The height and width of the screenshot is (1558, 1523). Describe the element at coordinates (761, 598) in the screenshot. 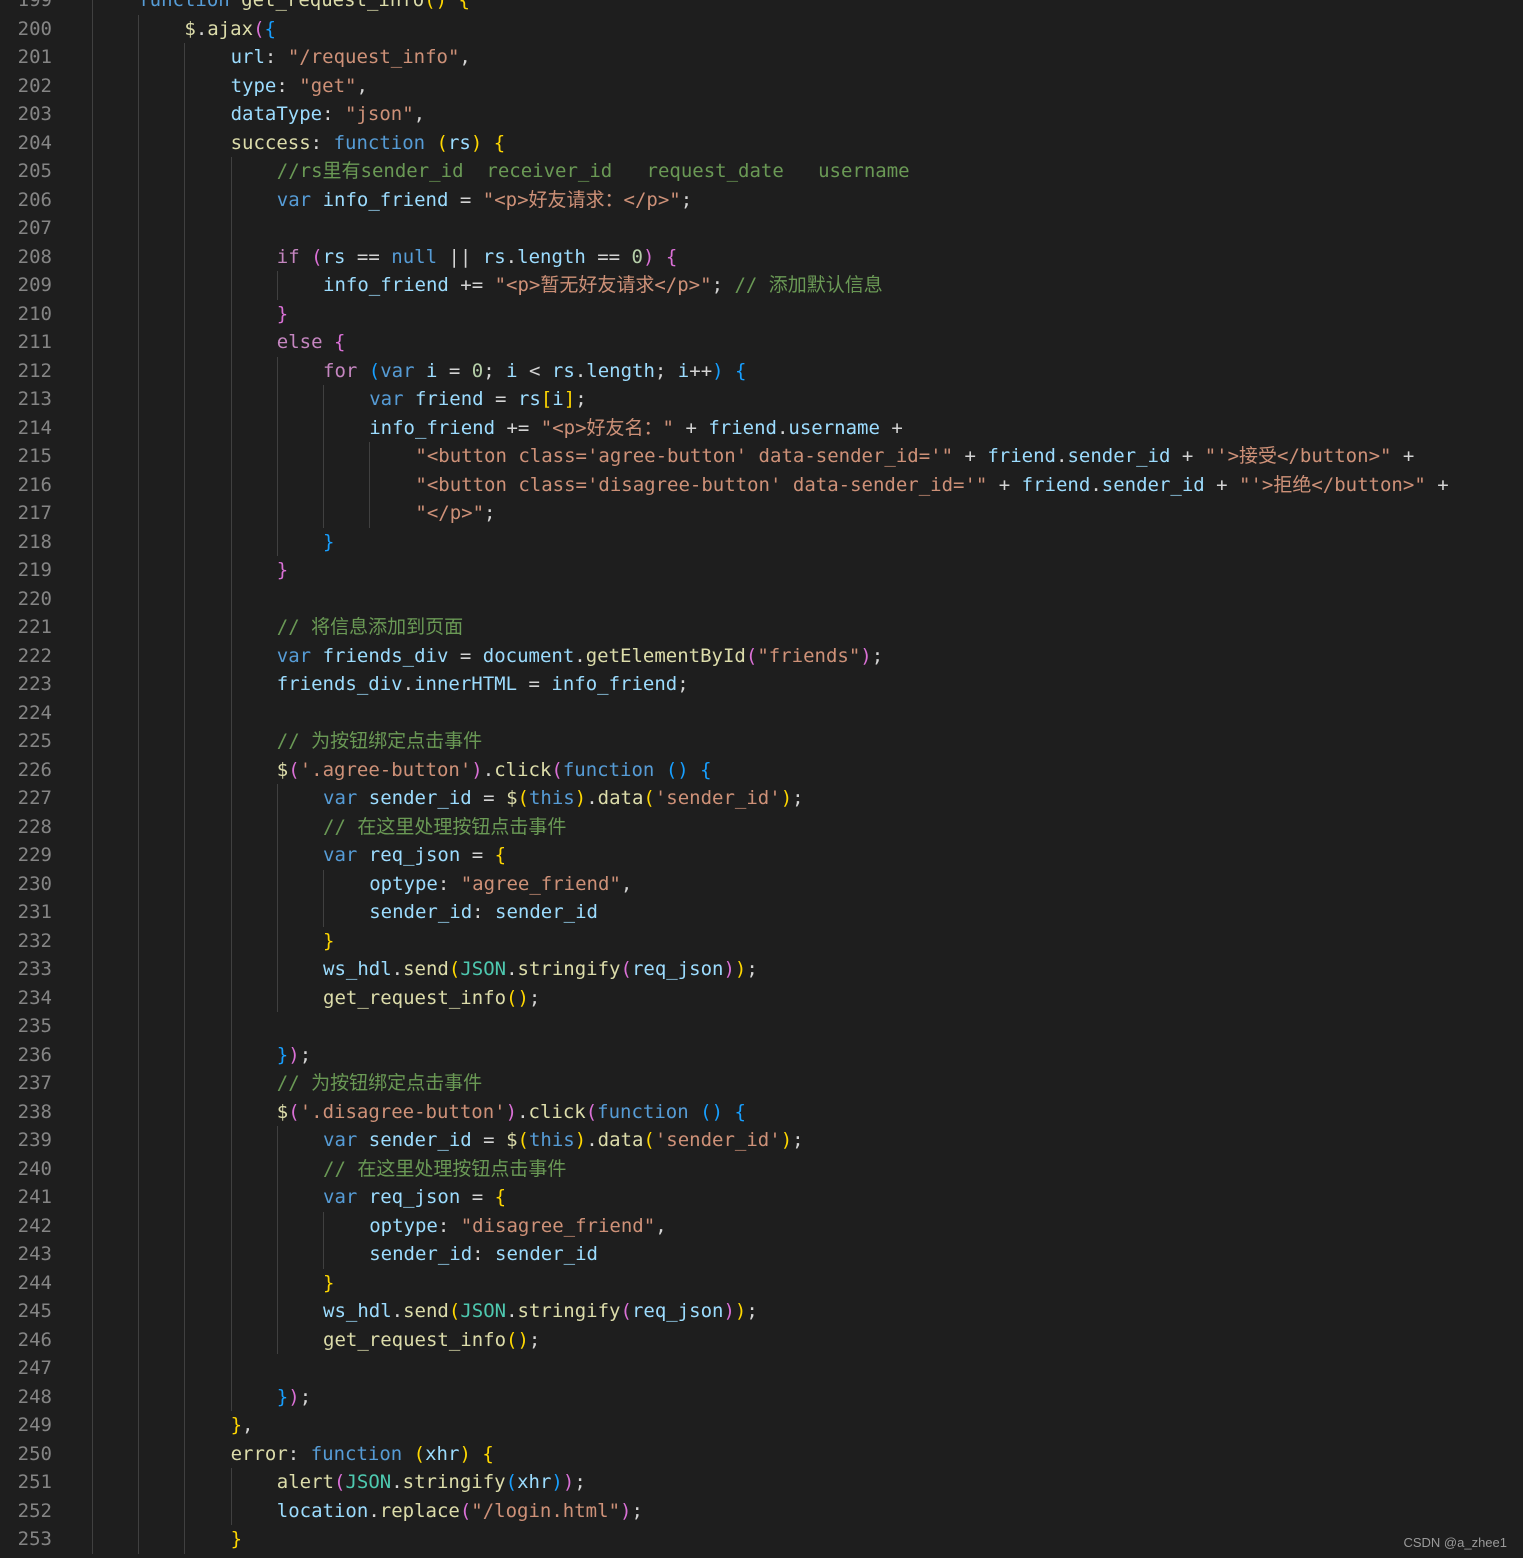

I see `code-line: 220` at that location.